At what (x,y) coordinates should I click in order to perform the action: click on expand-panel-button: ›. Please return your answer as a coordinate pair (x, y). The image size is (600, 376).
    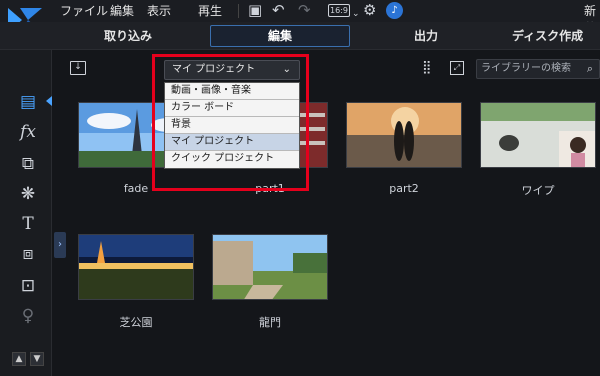
    Looking at the image, I should click on (60, 245).